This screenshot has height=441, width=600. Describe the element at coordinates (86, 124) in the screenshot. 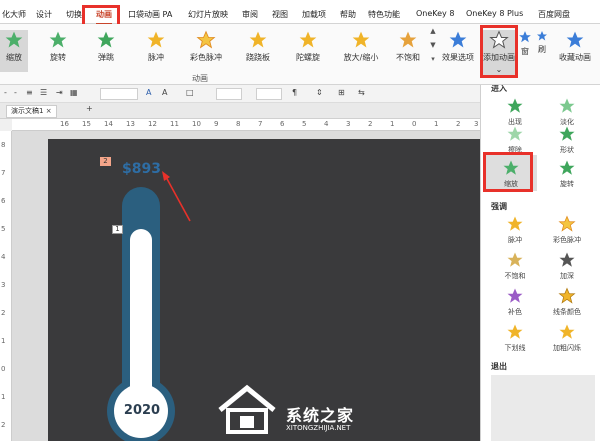

I see `ruler-mark: 15` at that location.